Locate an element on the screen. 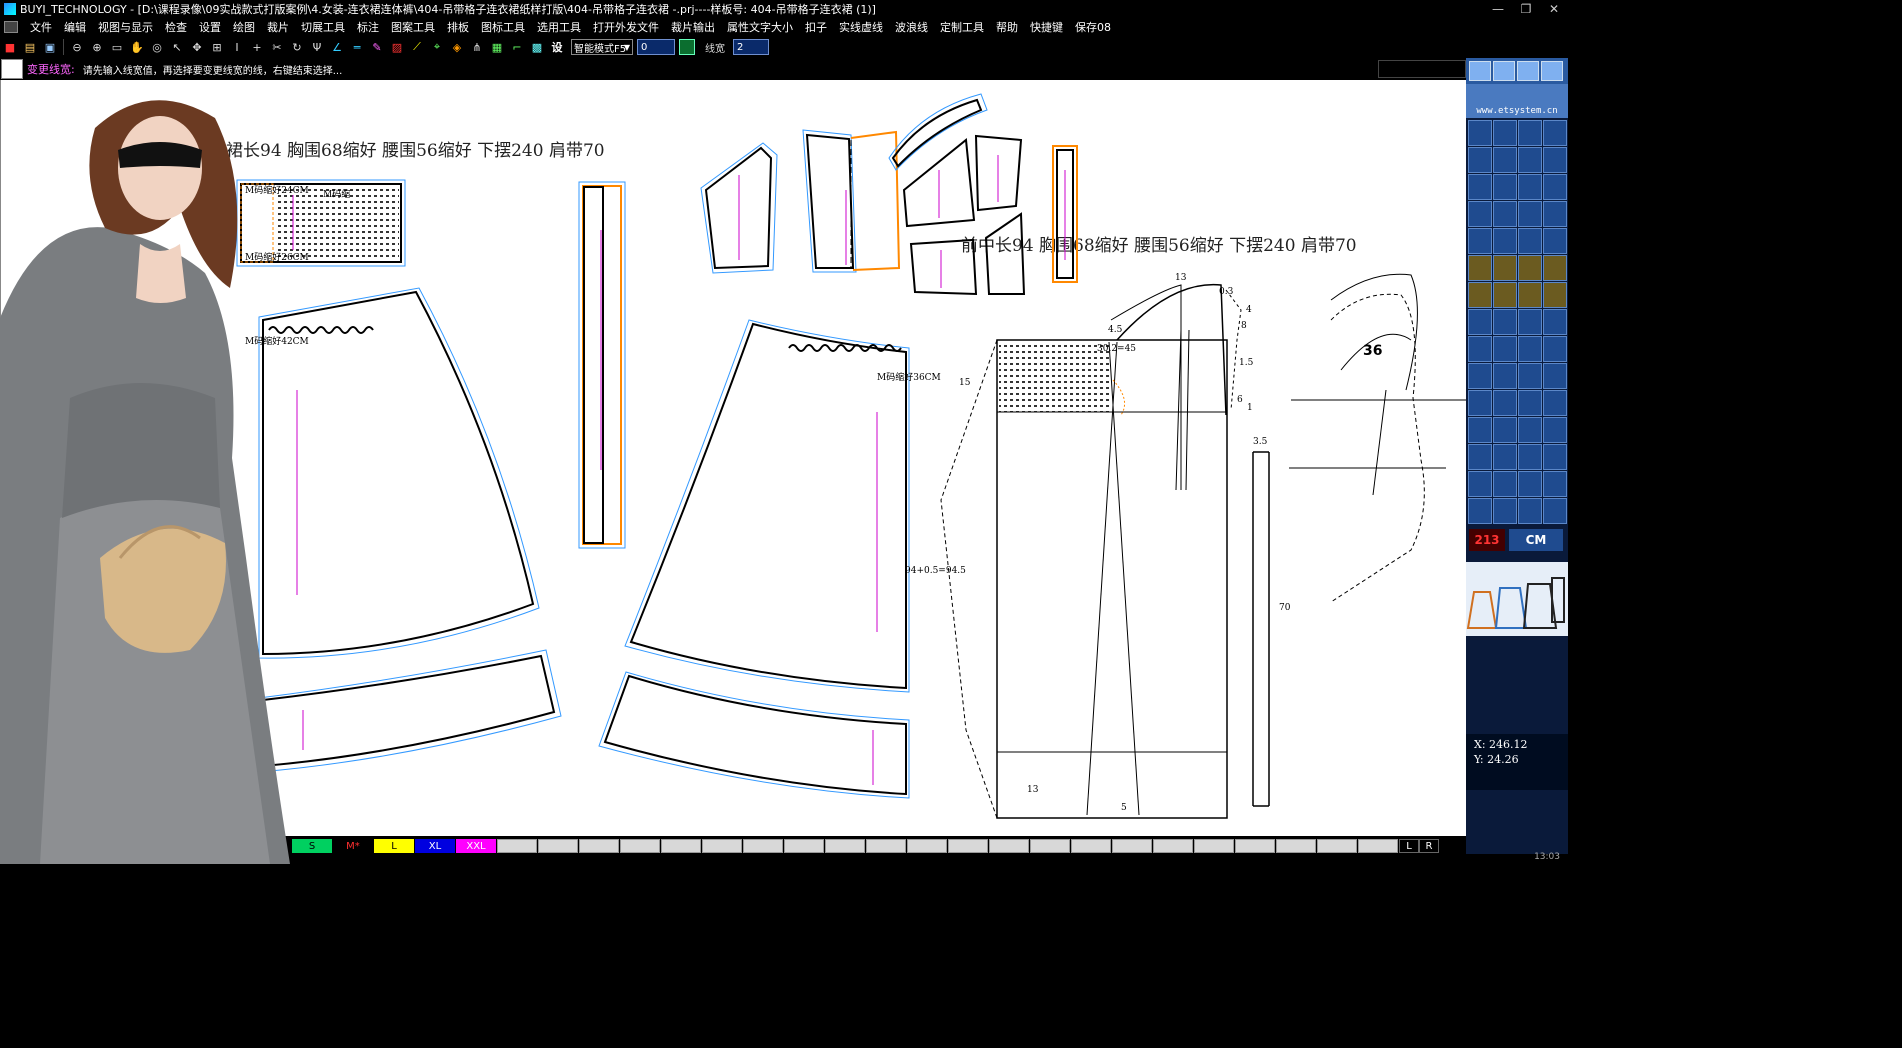  menu-item-21: 快捷键 is located at coordinates (1046, 27).